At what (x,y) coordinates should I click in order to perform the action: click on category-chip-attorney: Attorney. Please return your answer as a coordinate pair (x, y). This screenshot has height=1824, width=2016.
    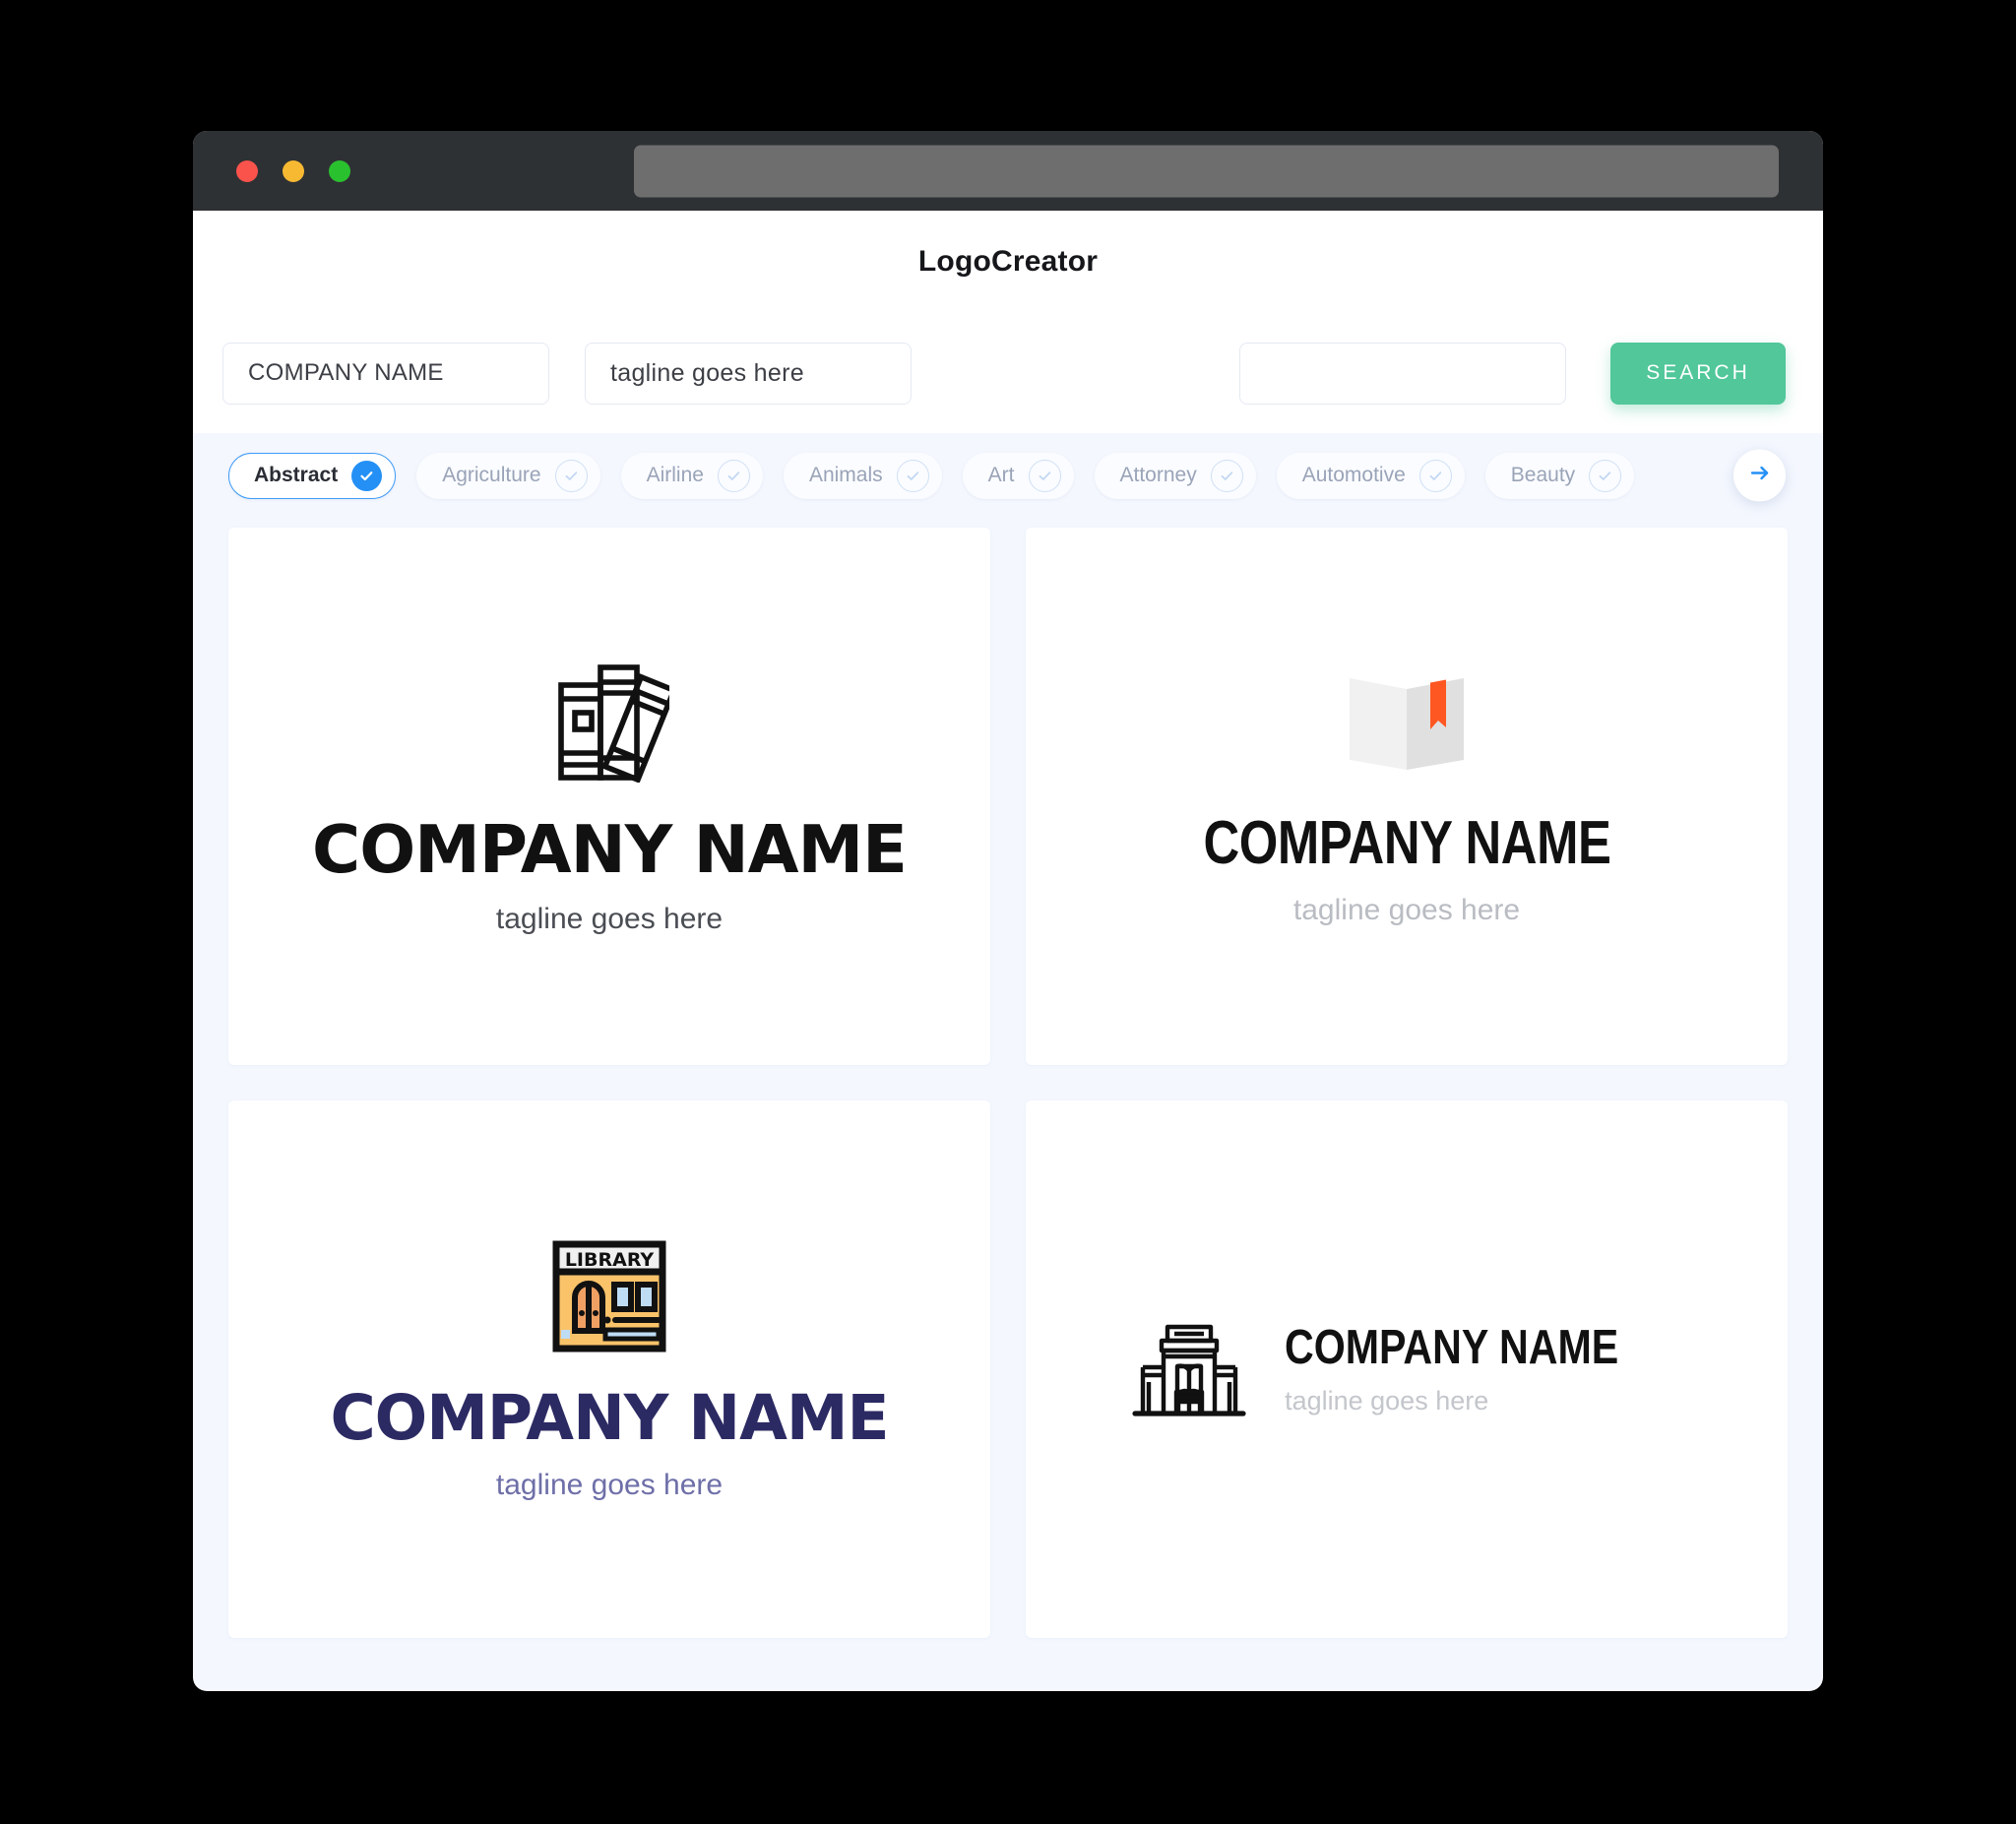
    Looking at the image, I should click on (1175, 475).